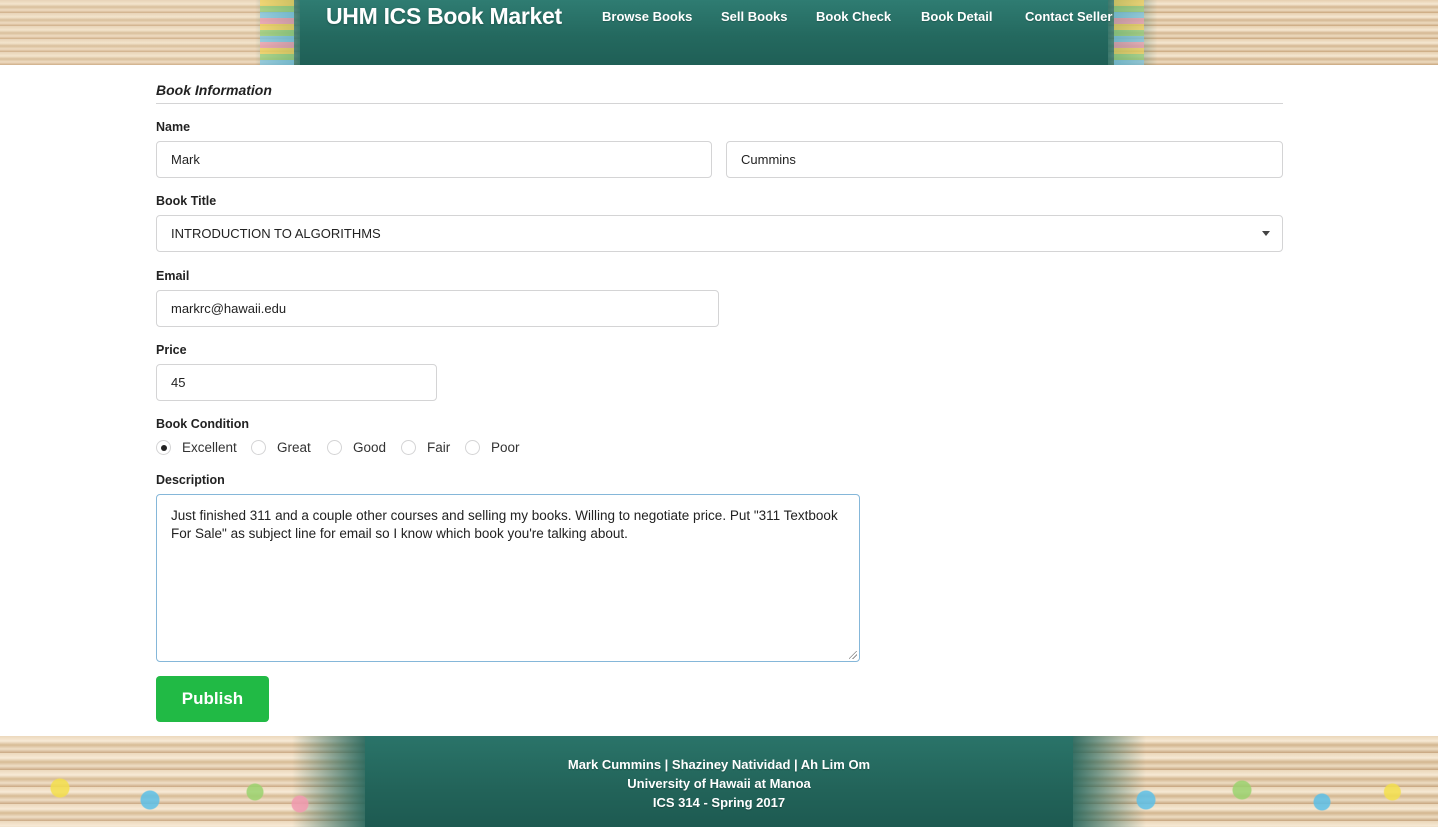 This screenshot has width=1438, height=827. Describe the element at coordinates (957, 16) in the screenshot. I see `nav-book-detail: Book Detail` at that location.